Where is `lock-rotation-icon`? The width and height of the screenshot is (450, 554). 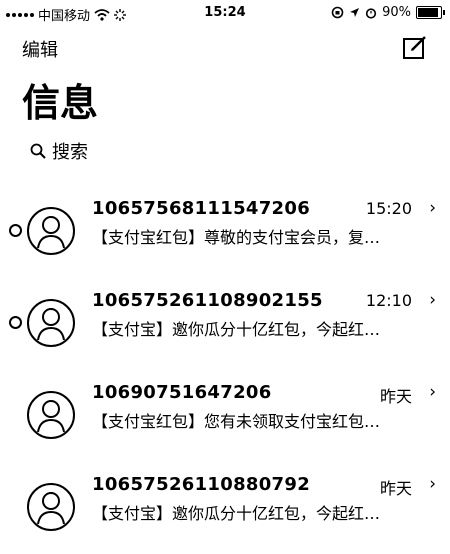
lock-rotation-icon is located at coordinates (337, 12).